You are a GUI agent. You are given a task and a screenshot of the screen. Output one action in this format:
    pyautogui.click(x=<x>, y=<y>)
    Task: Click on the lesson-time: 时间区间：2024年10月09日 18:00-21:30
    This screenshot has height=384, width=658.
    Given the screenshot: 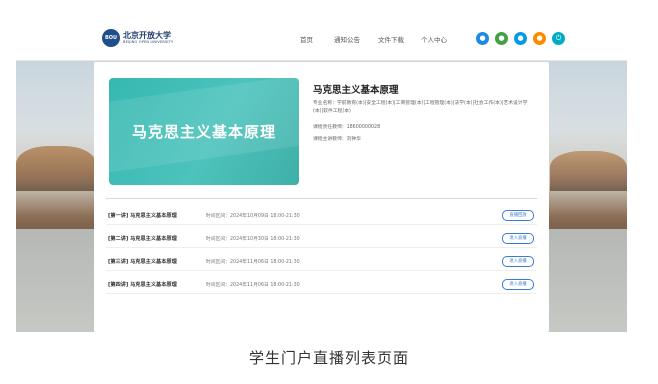 What is the action you would take?
    pyautogui.click(x=253, y=216)
    